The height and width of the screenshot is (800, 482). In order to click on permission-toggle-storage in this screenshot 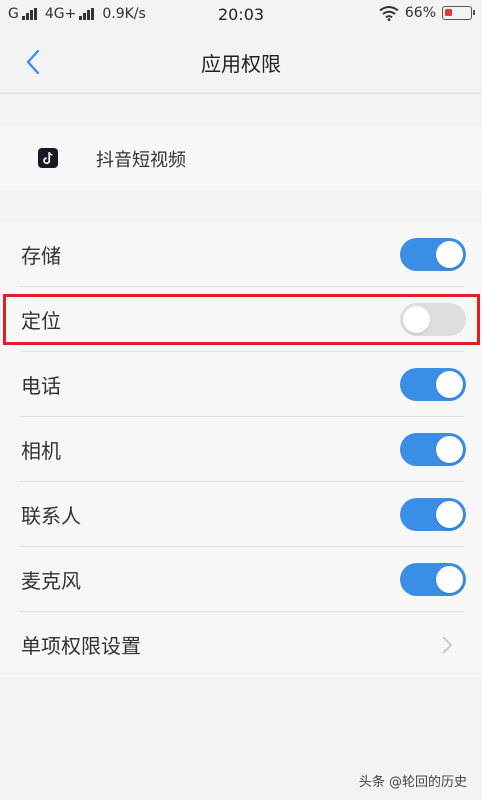, I will do `click(433, 254)`.